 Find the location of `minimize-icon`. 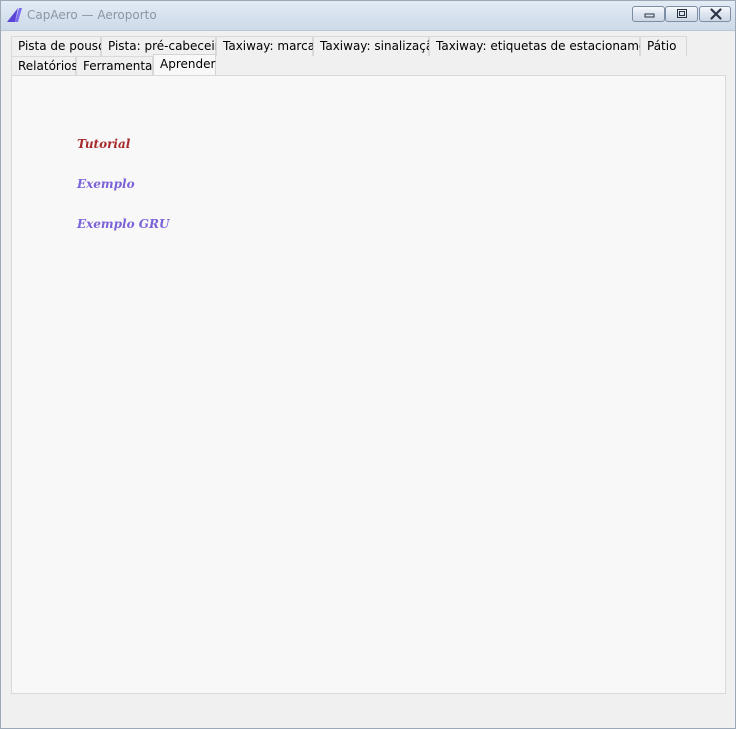

minimize-icon is located at coordinates (649, 15).